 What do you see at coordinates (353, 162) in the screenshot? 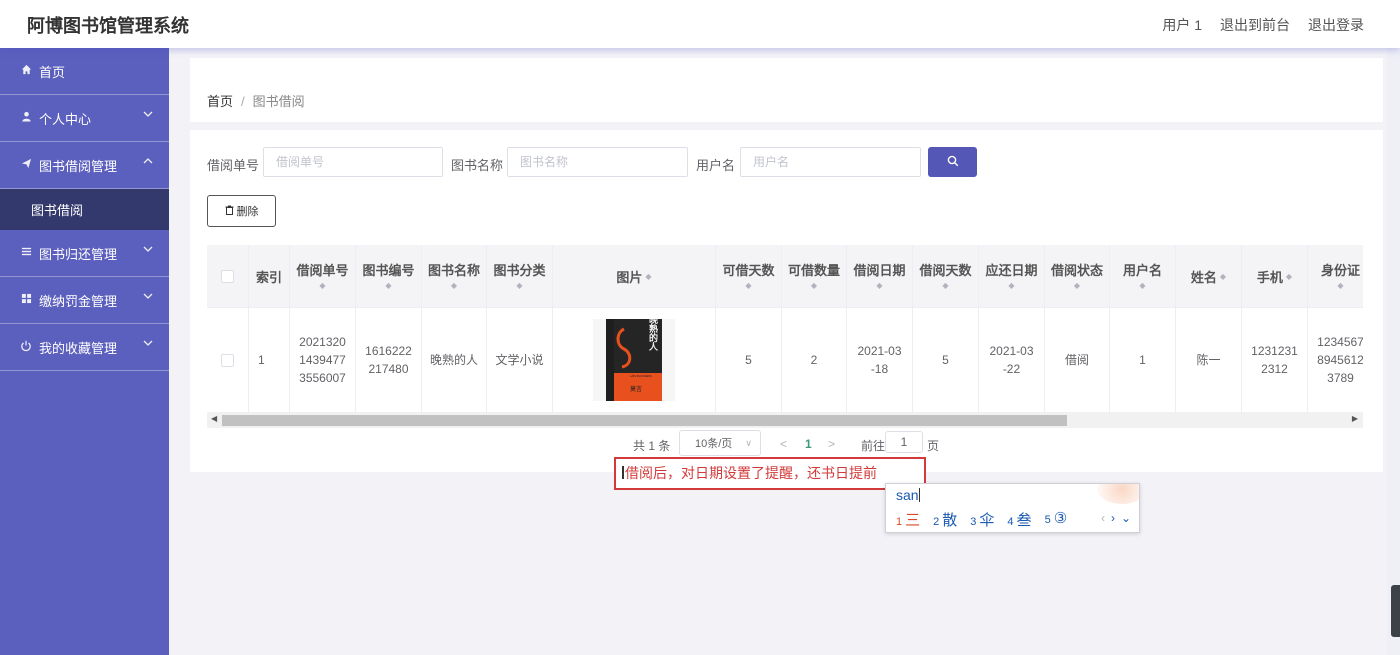
I see `order-no-input` at bounding box center [353, 162].